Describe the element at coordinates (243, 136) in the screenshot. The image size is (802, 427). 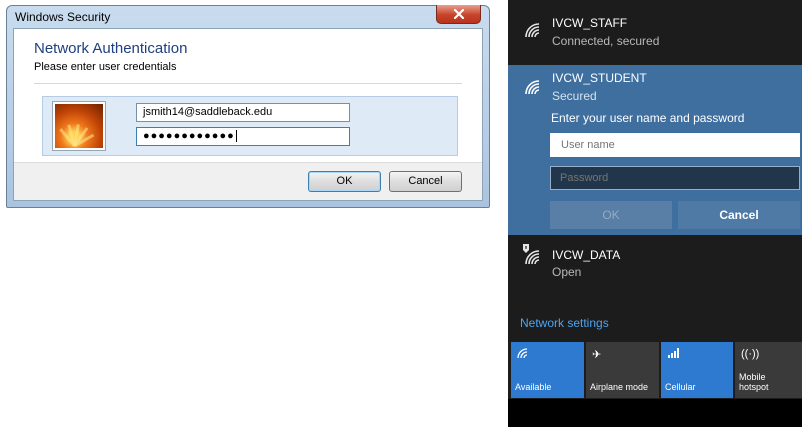
I see `password-field: ●●●●●●●●●●●●` at that location.